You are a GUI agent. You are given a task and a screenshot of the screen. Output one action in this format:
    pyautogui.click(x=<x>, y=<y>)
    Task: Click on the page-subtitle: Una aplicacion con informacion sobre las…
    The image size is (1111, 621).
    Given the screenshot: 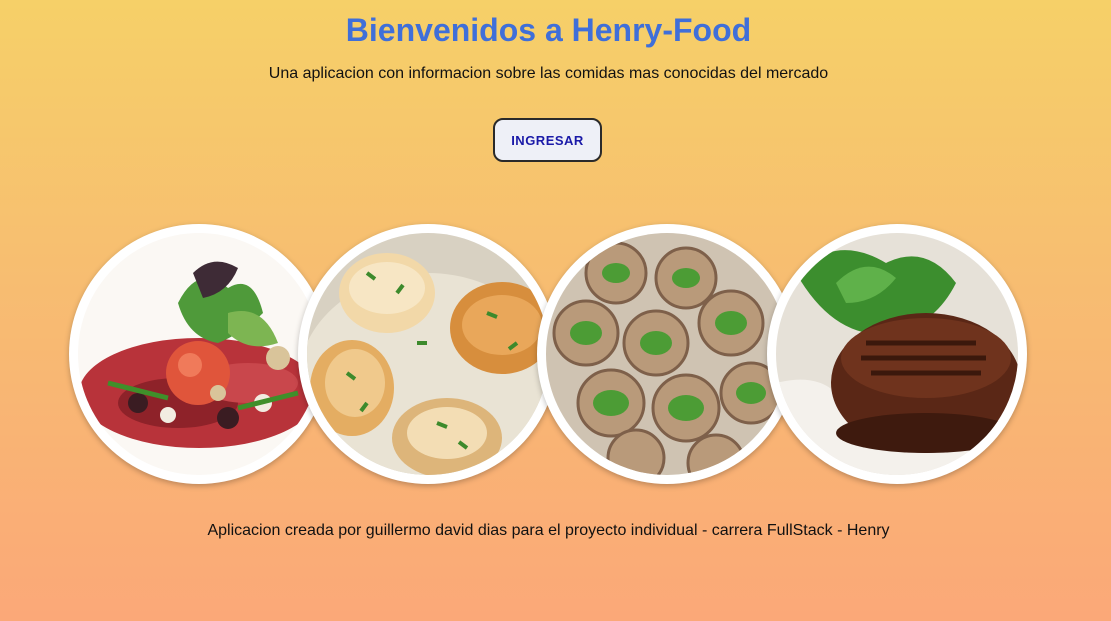 What is the action you would take?
    pyautogui.click(x=548, y=73)
    